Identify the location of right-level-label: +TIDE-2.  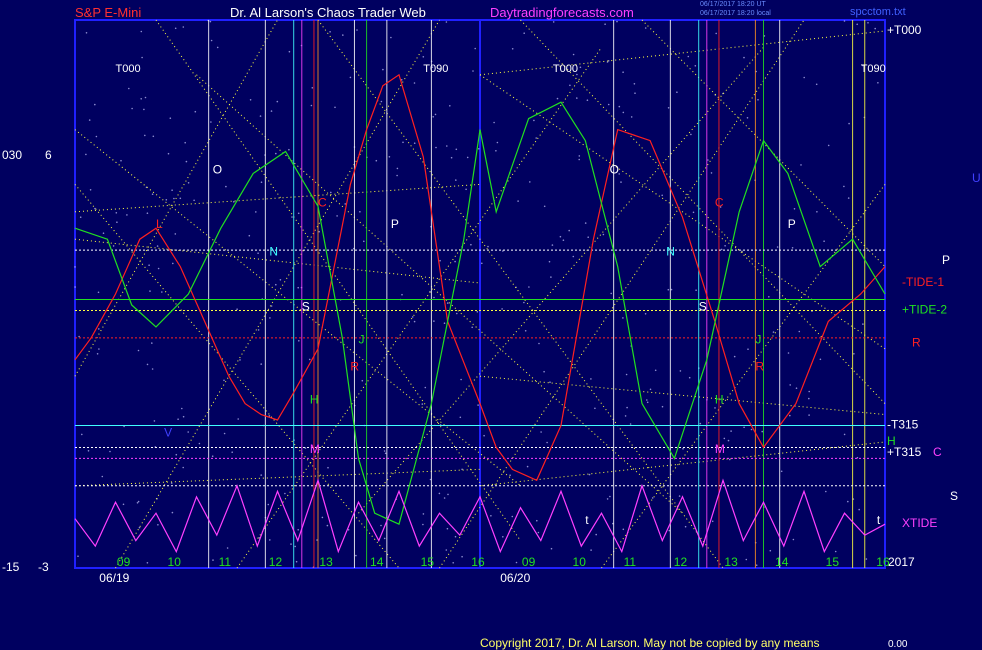
(924, 309).